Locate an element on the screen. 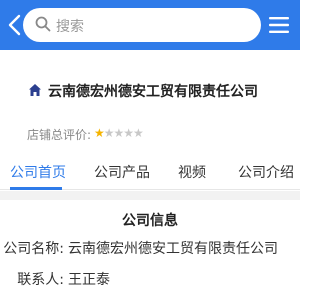 The height and width of the screenshot is (300, 320). tab-bar: 公司首页 公司产品 视频 公司介绍 is located at coordinates (150, 173).